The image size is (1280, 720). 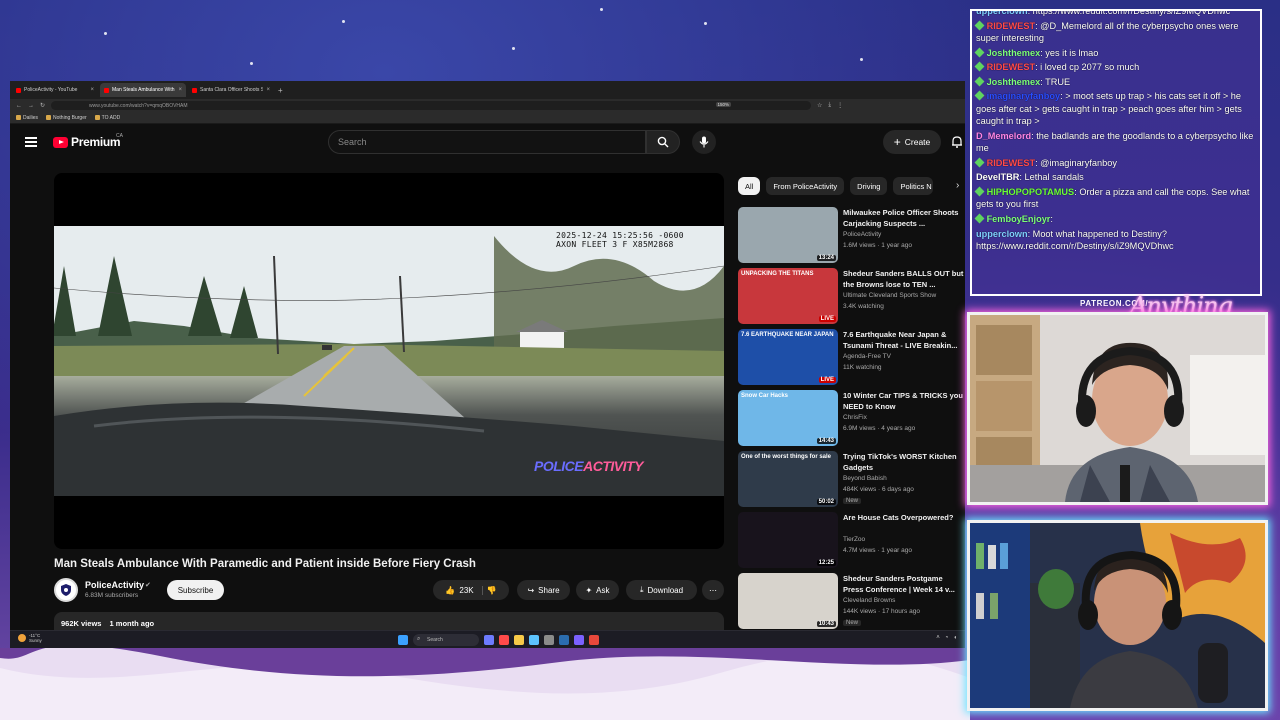 What do you see at coordinates (431, 105) in the screenshot?
I see `url-field: www.youtube.com/watch?v=qmqOBOVHAM 150%` at bounding box center [431, 105].